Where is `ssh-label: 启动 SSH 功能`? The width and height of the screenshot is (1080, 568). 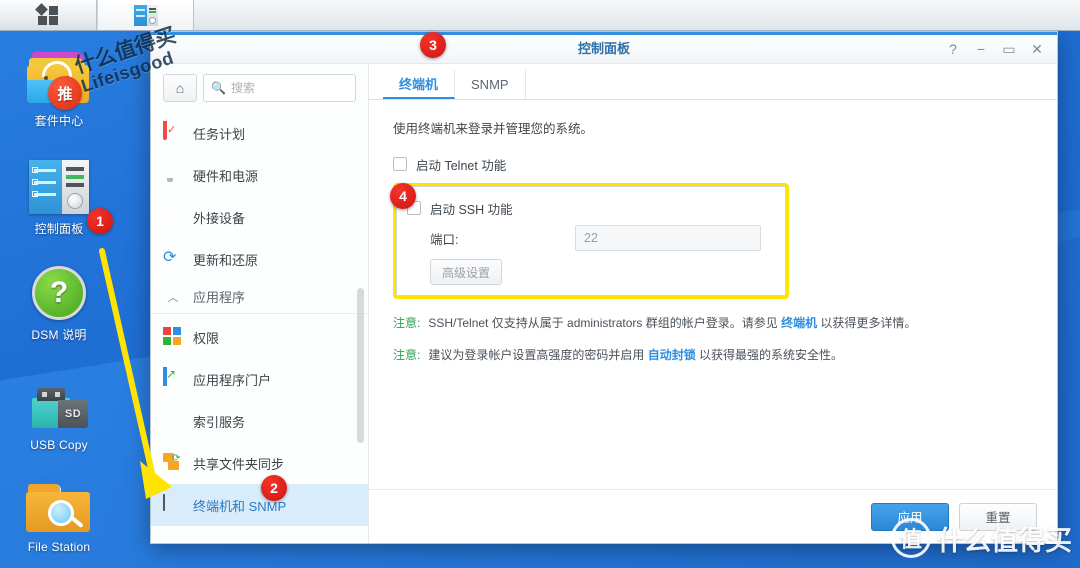
ssh-label: 启动 SSH 功能 is located at coordinates (471, 209).